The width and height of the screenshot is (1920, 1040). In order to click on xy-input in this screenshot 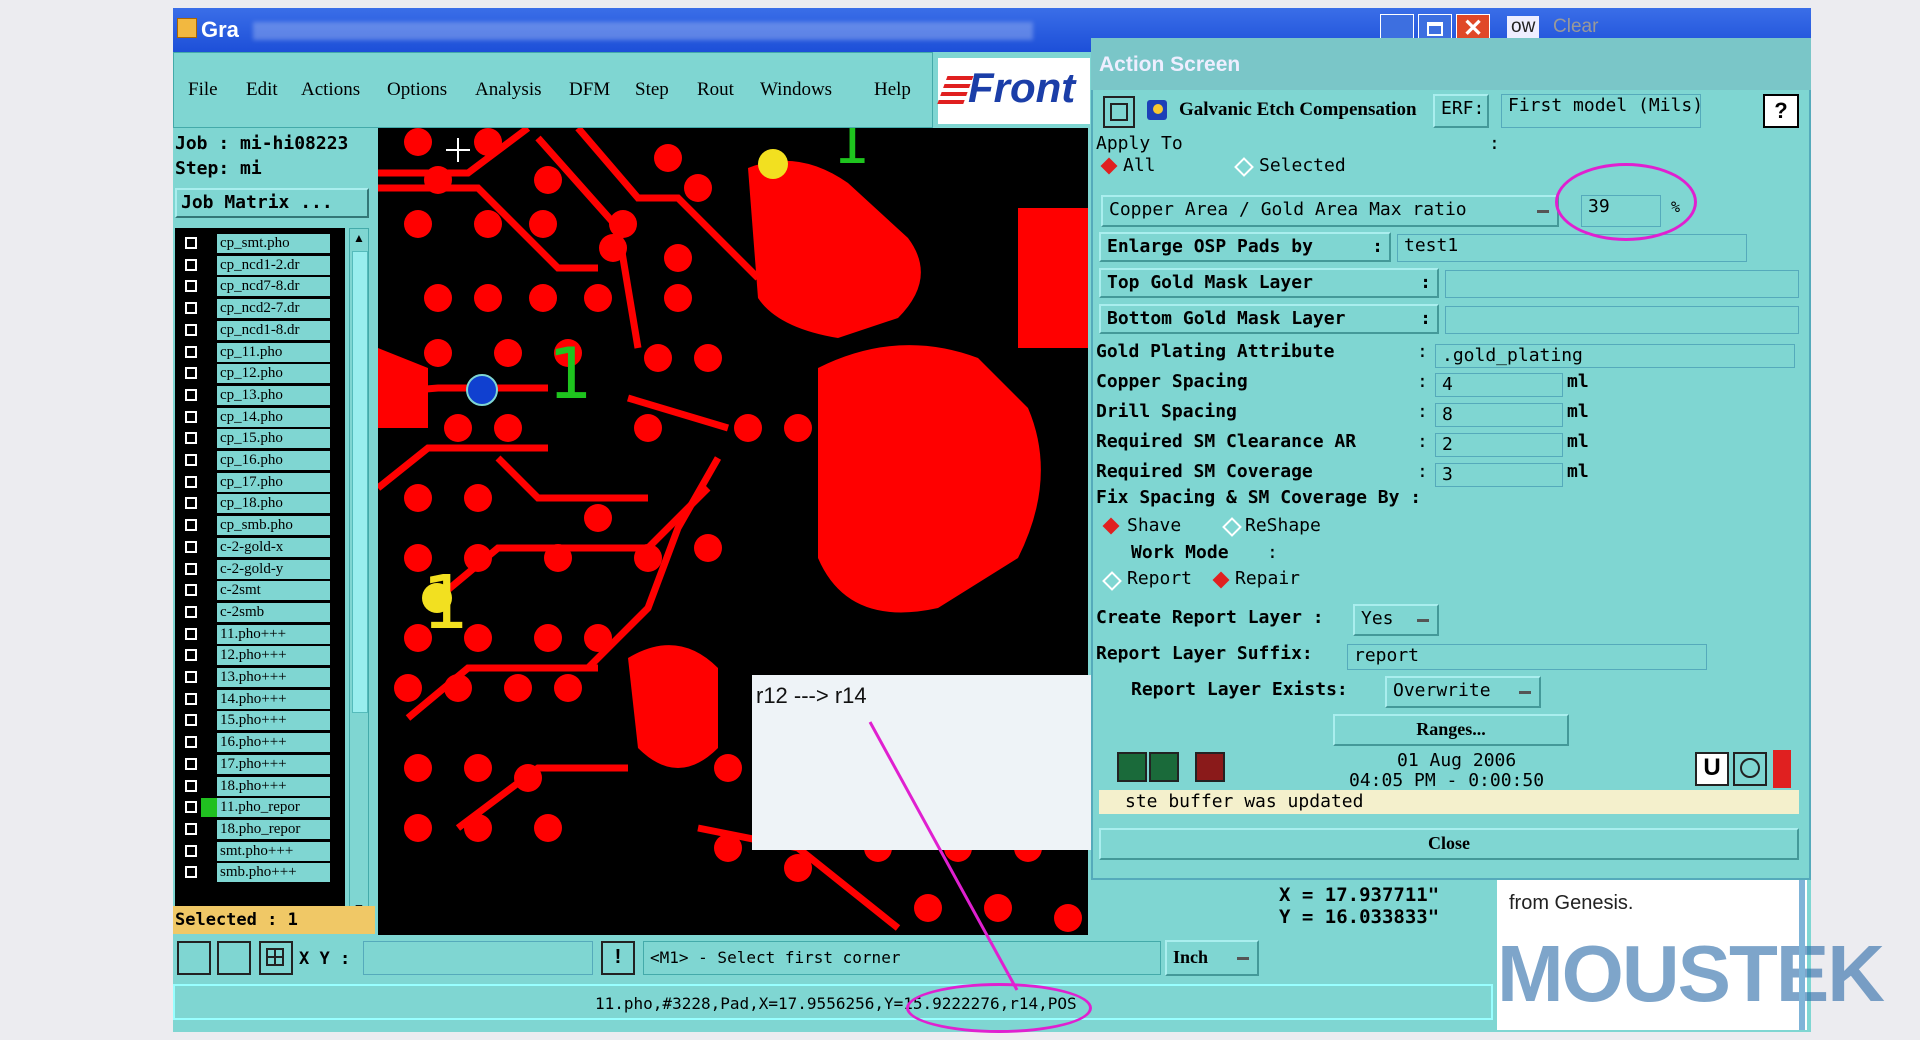, I will do `click(478, 958)`.